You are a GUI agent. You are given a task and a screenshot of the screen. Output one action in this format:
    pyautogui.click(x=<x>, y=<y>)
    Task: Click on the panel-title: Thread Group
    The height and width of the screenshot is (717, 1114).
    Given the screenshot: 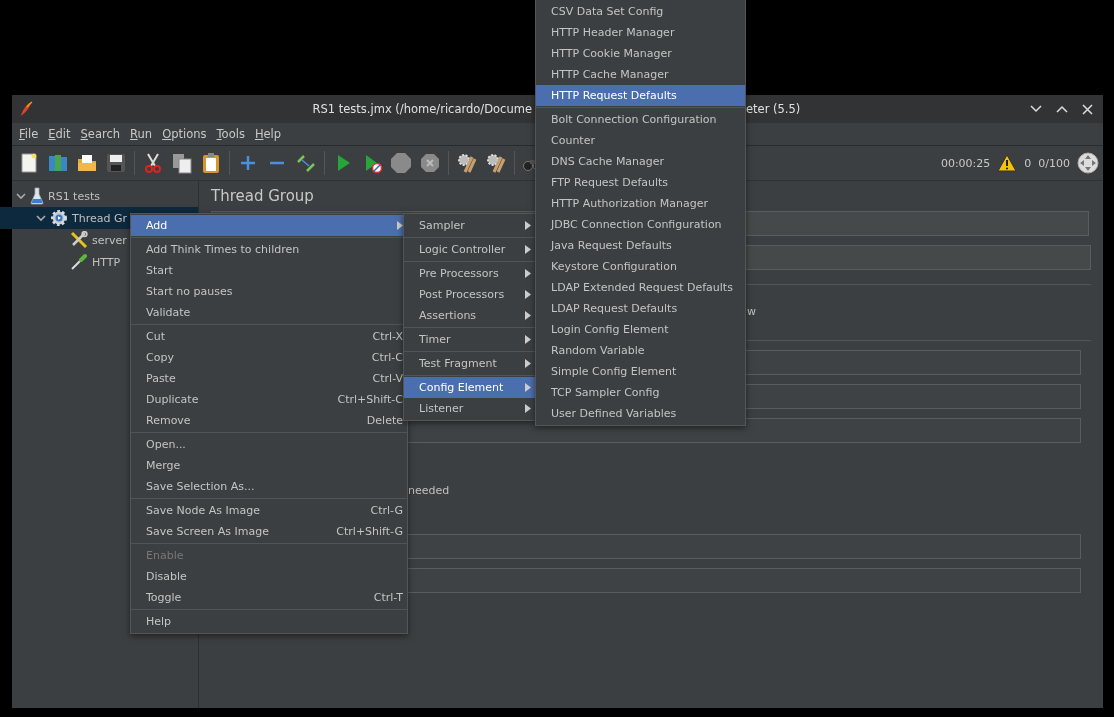 What is the action you would take?
    pyautogui.click(x=262, y=197)
    